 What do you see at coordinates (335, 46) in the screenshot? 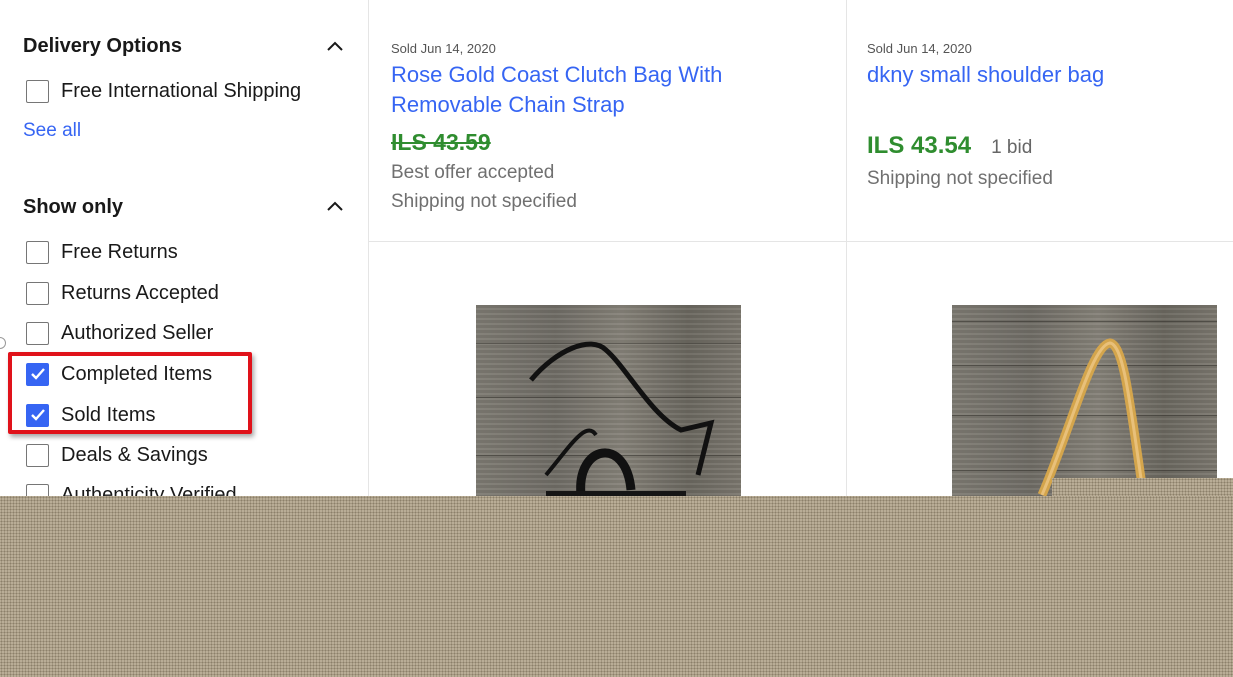
I see `collapse-delivery-chevron-up-icon` at bounding box center [335, 46].